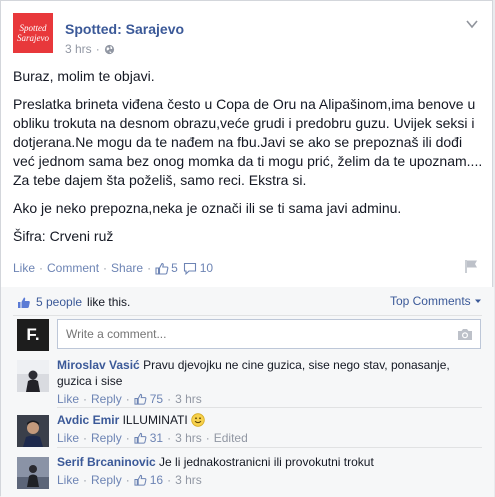  I want to click on likers-suffix: like this., so click(109, 302).